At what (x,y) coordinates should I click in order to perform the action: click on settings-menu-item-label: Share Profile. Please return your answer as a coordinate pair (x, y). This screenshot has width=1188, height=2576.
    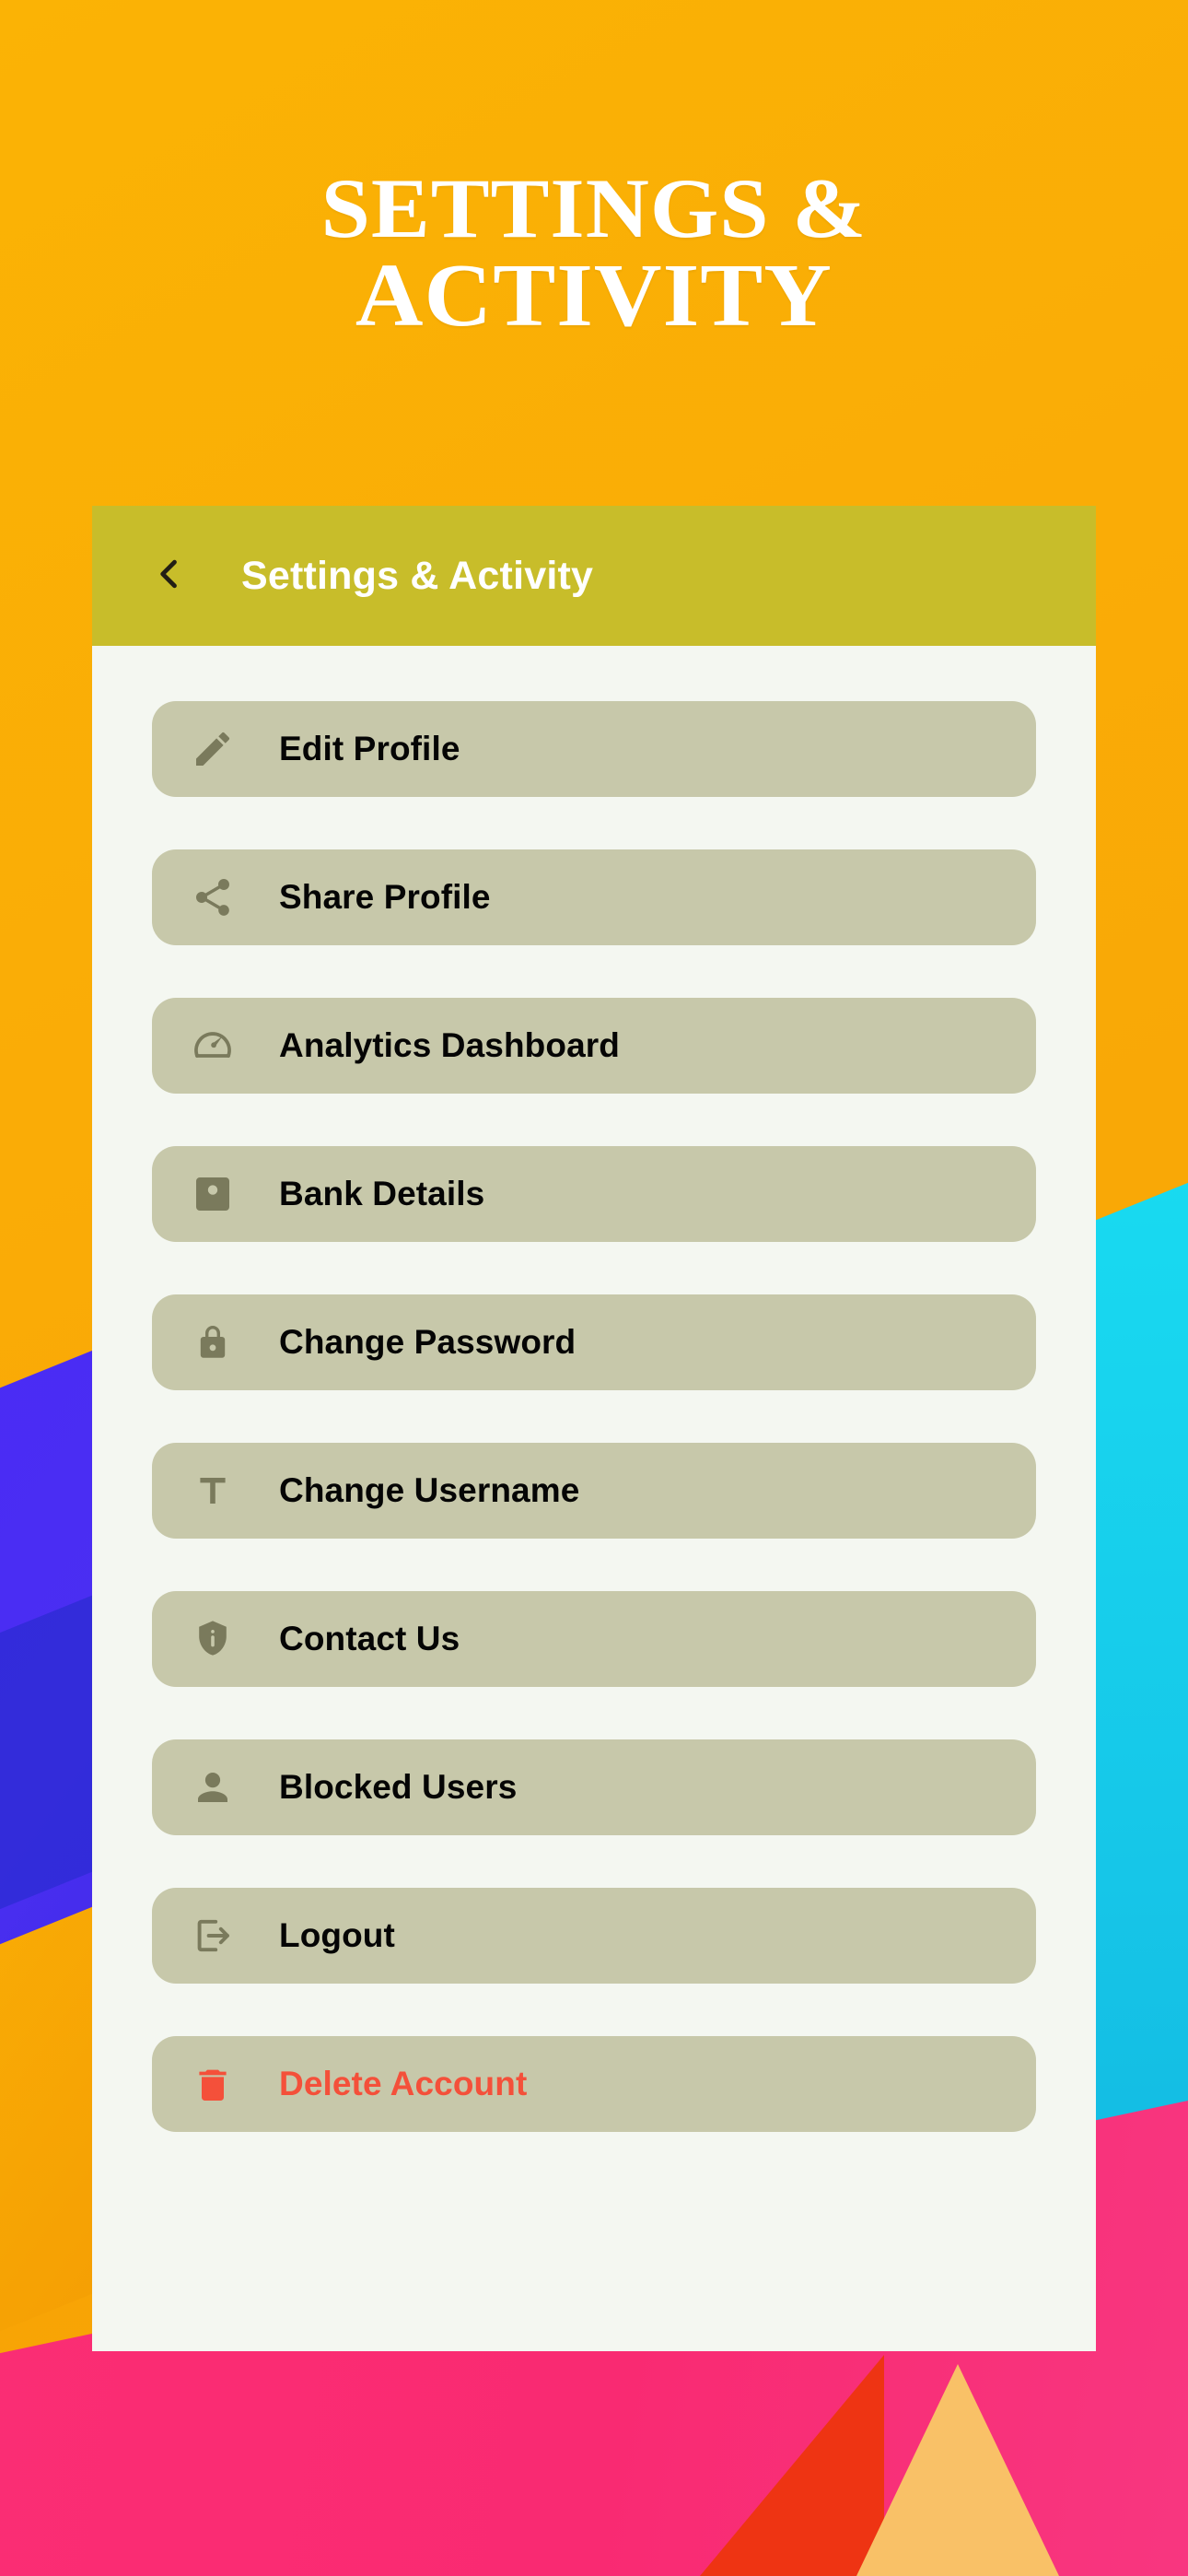
    Looking at the image, I should click on (385, 897).